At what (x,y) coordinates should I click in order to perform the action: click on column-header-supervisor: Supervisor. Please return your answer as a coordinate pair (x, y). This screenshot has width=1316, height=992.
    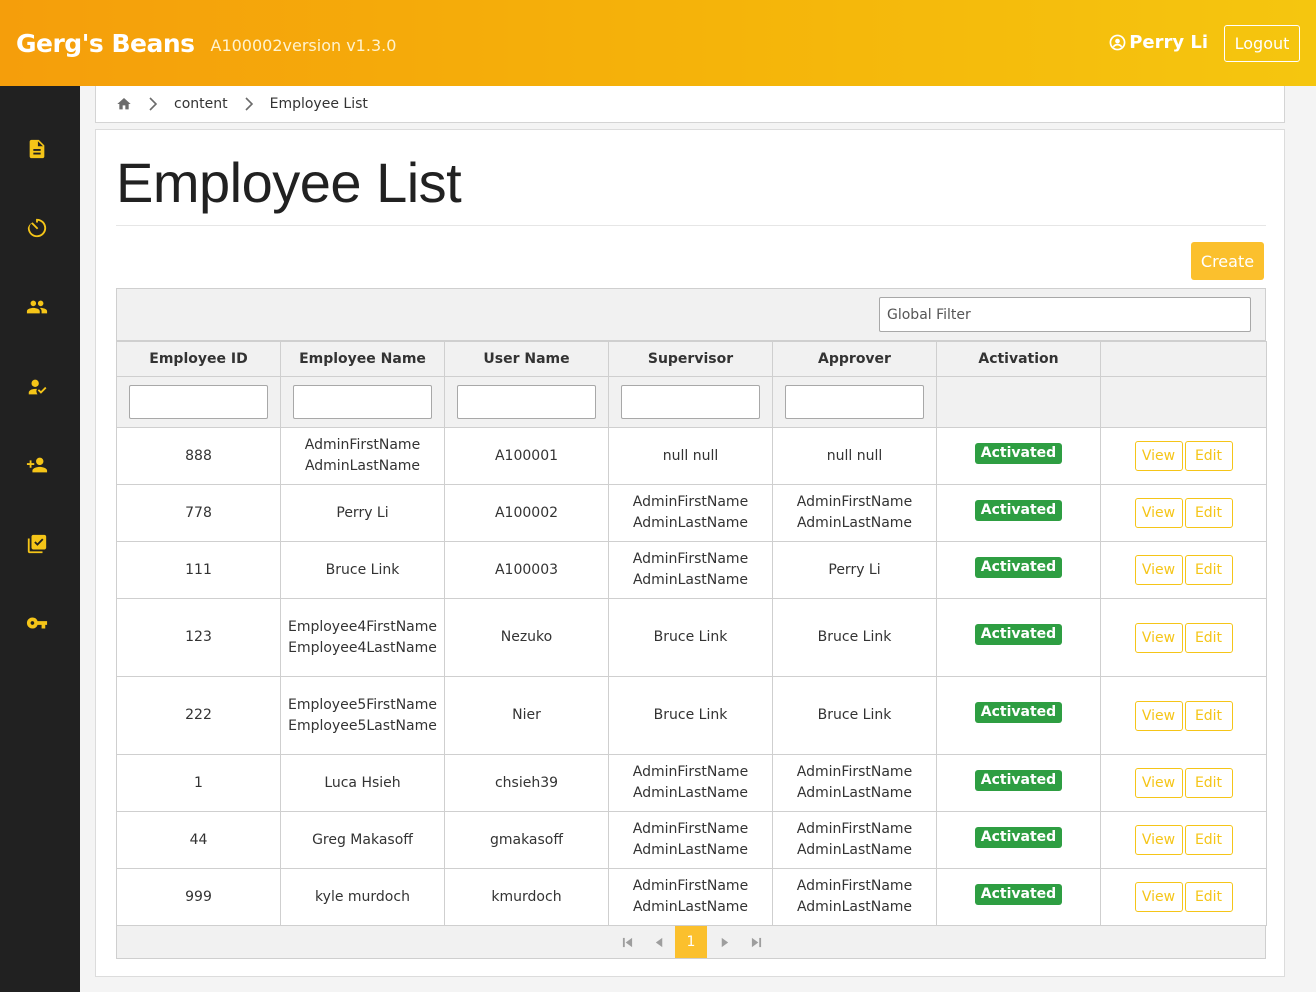
    Looking at the image, I should click on (690, 359).